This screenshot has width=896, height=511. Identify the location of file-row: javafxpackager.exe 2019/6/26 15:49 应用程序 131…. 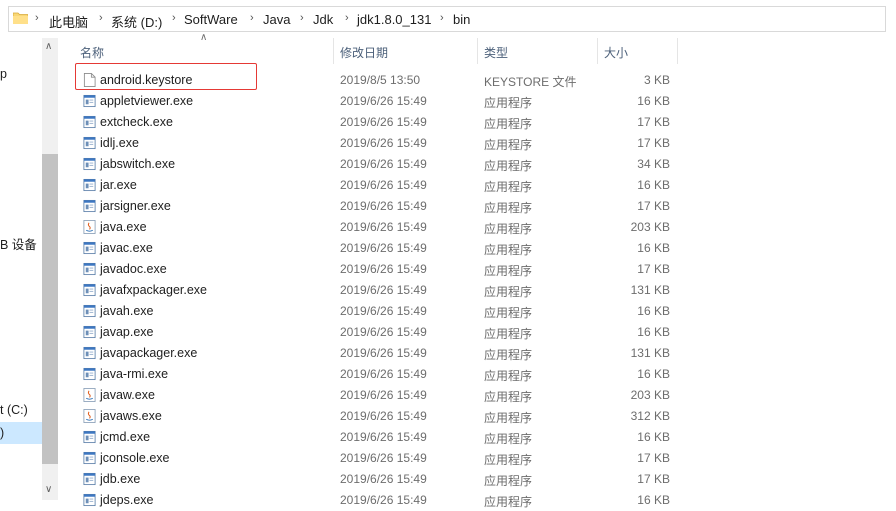
(376, 290).